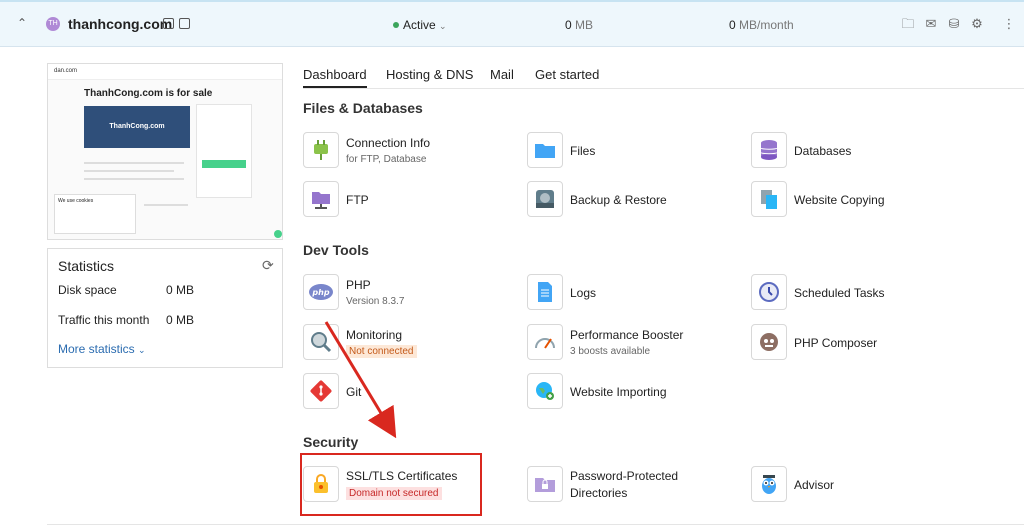 The image size is (1024, 532). What do you see at coordinates (954, 24) in the screenshot?
I see `database-icon: ⛁` at bounding box center [954, 24].